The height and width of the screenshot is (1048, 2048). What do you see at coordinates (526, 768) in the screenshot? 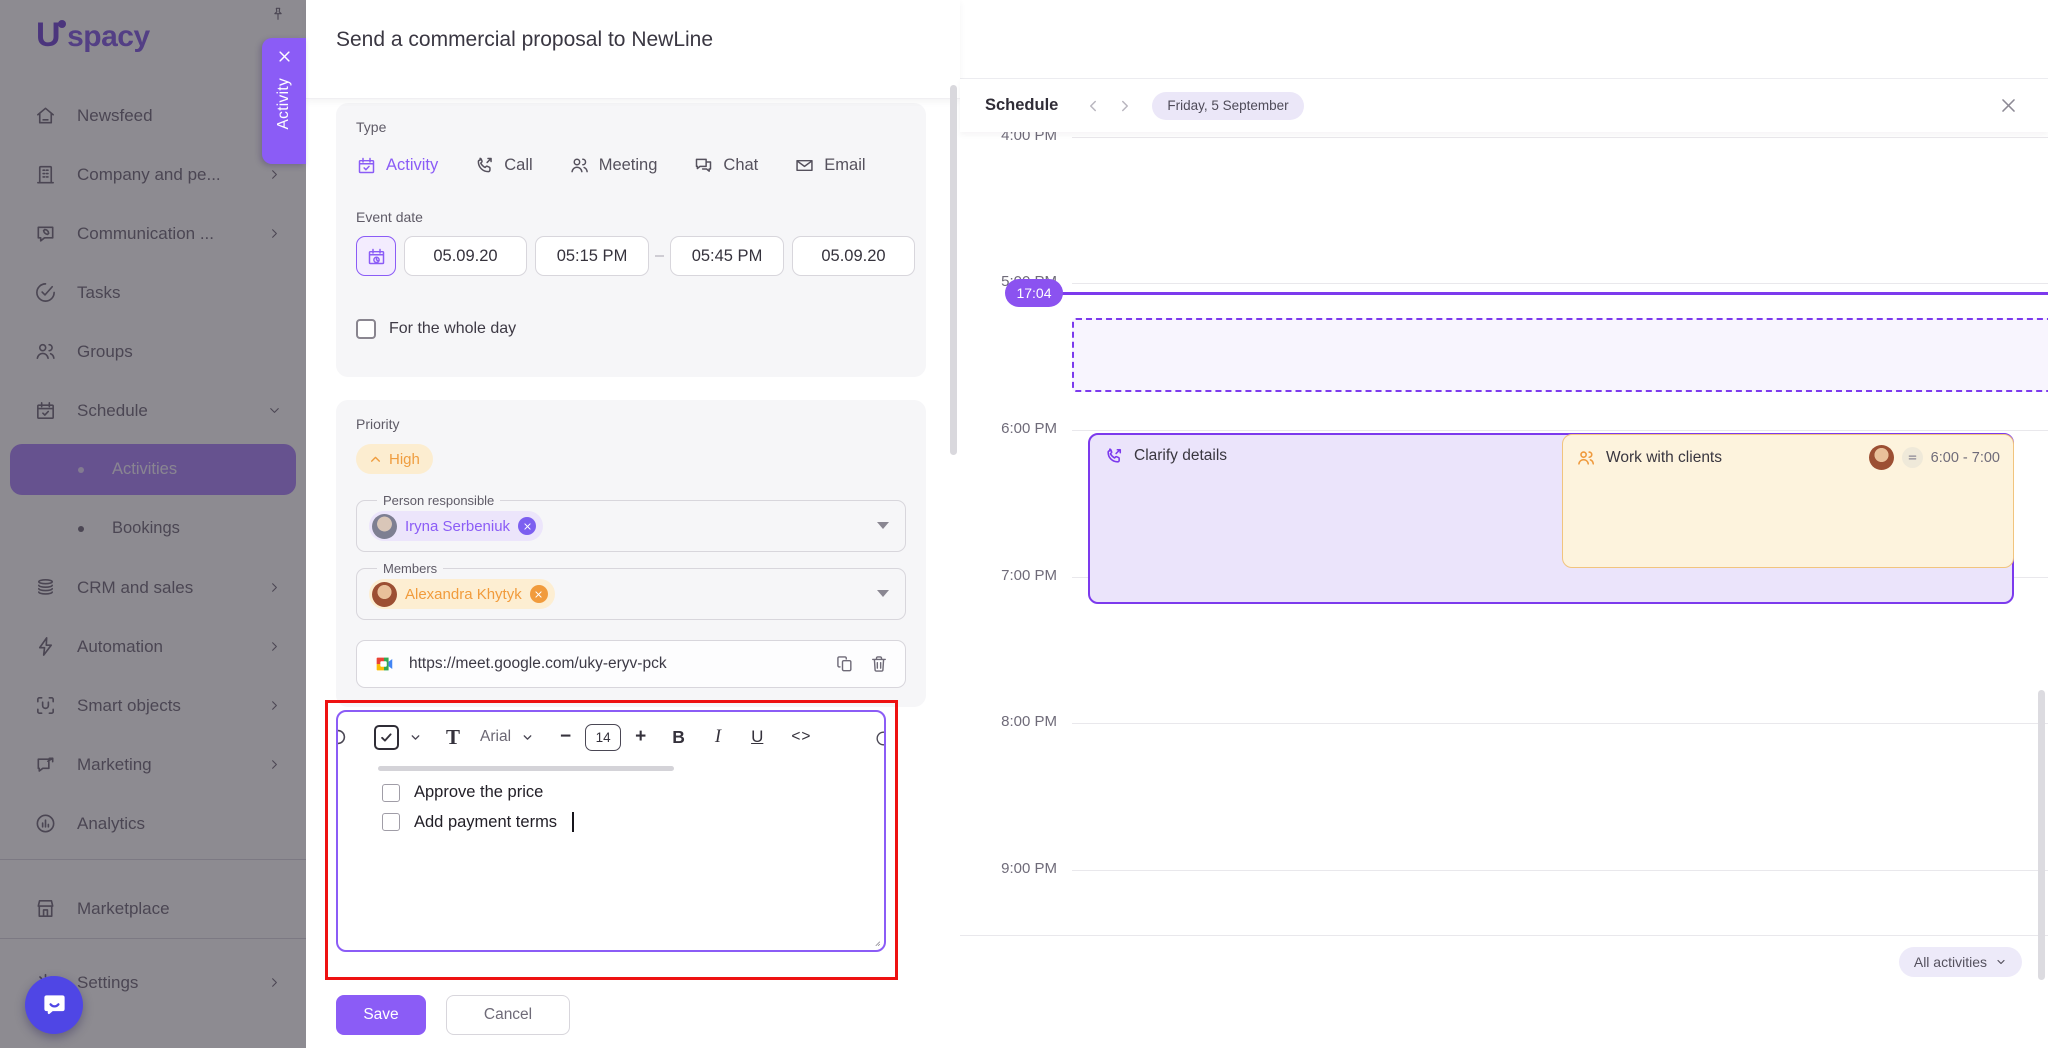
I see `toolbar-scrollbar` at bounding box center [526, 768].